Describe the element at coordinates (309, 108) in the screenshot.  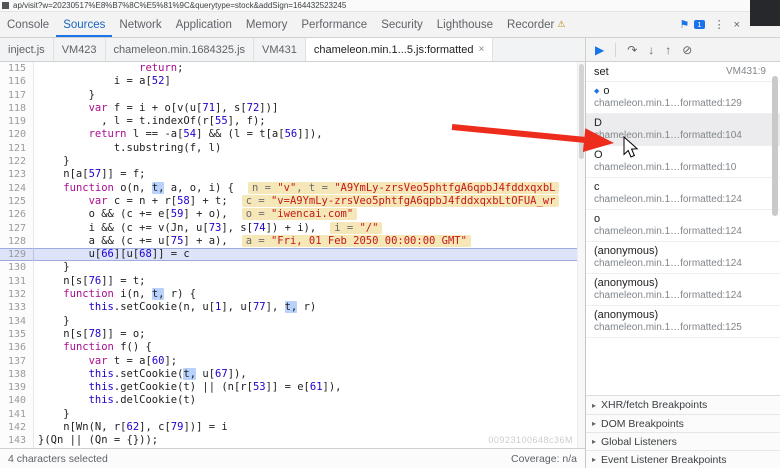
I see `code-text: var f = i + o[v(u[71], s[72])]` at that location.